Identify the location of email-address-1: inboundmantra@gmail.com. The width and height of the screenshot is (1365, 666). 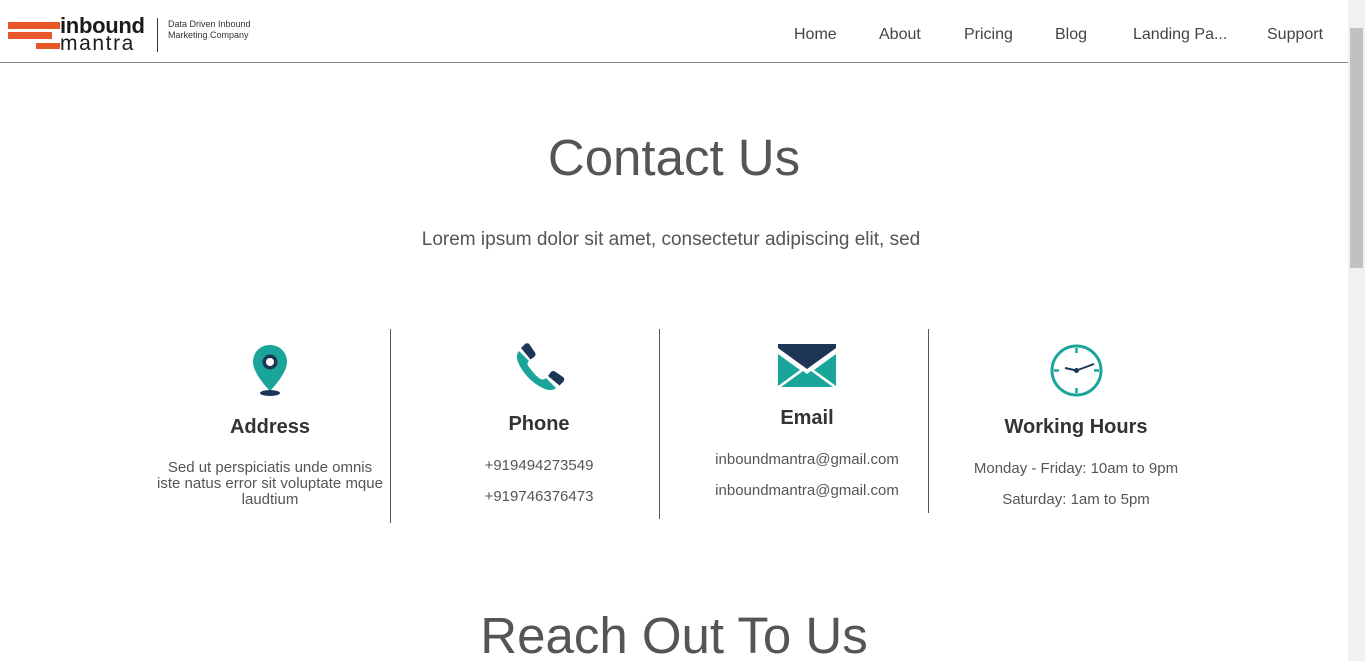
(807, 459).